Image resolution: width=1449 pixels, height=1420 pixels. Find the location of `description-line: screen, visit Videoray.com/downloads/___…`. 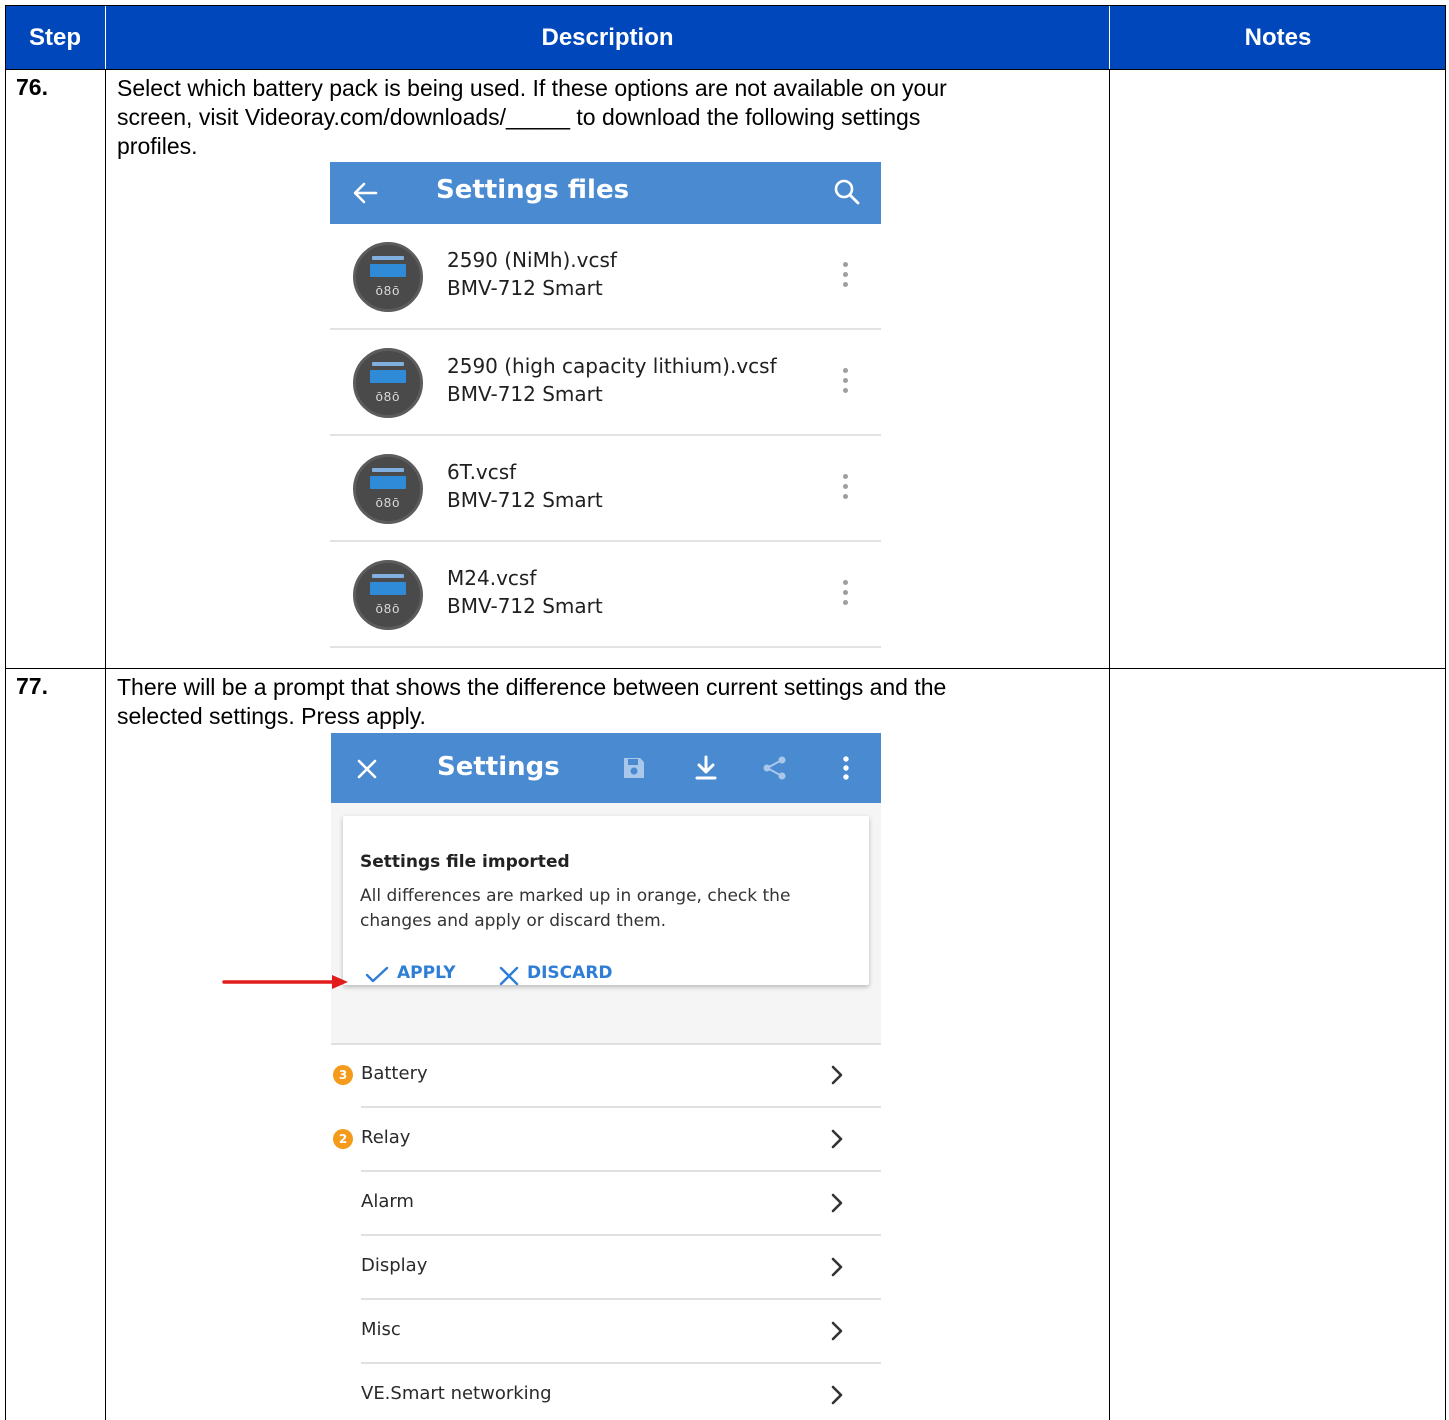

description-line: screen, visit Videoray.com/downloads/___… is located at coordinates (519, 117).